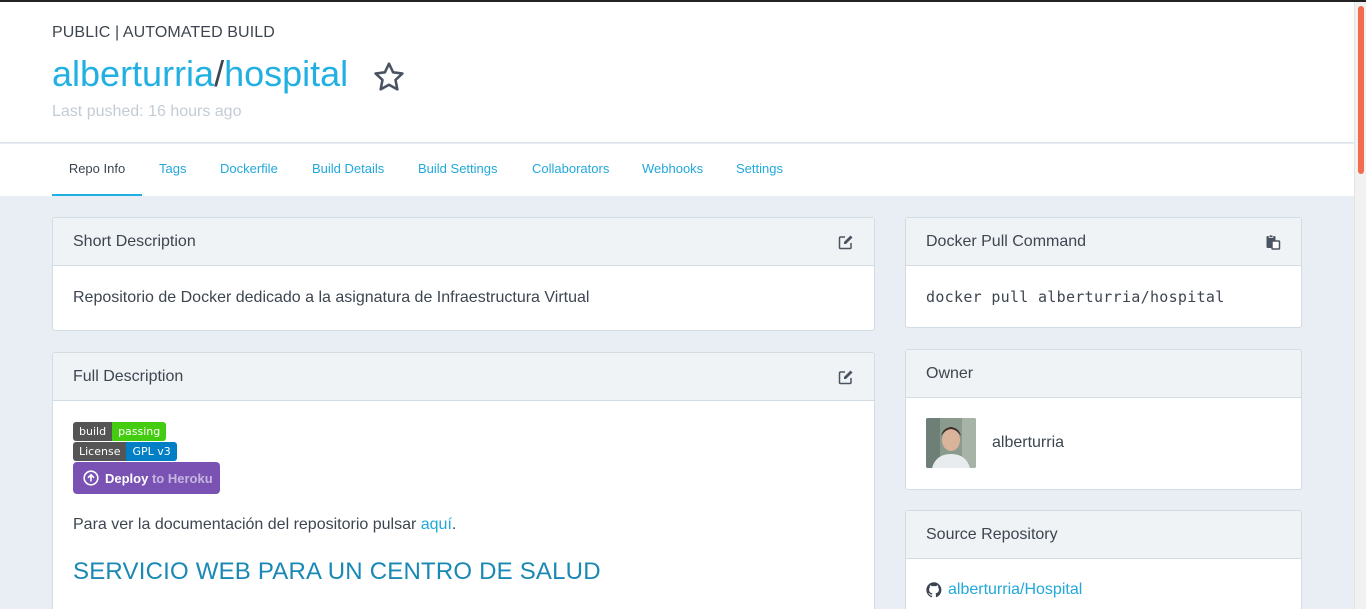 The height and width of the screenshot is (609, 1366). What do you see at coordinates (134, 241) in the screenshot?
I see `panel-title: Short Description` at bounding box center [134, 241].